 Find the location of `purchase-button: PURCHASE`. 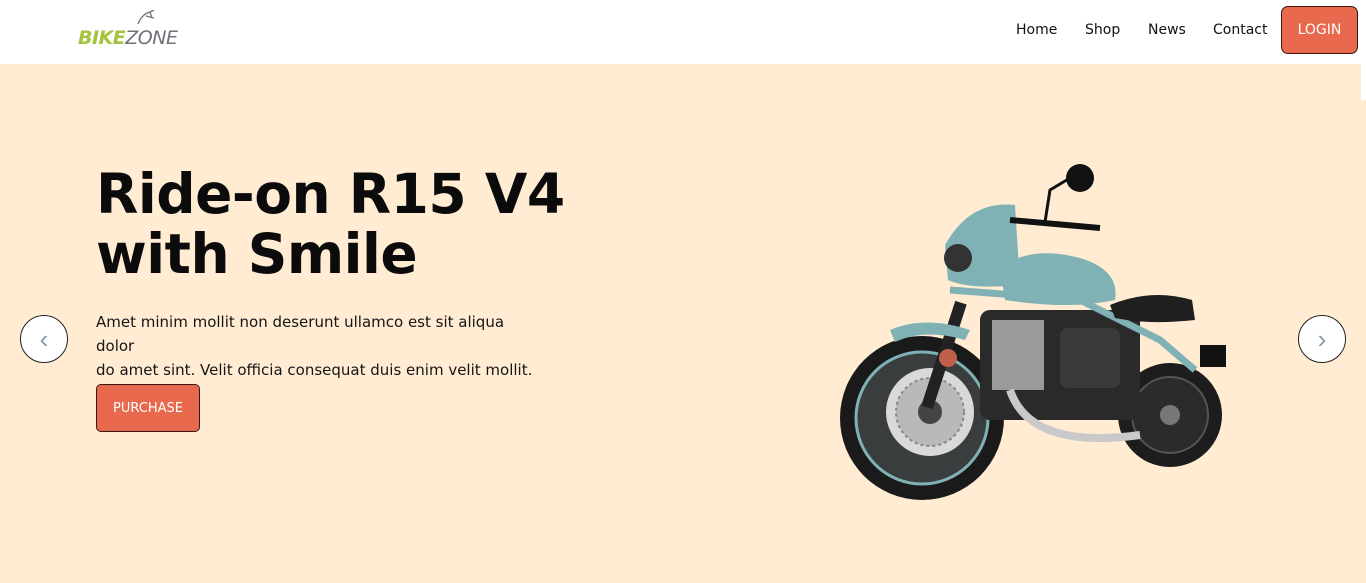

purchase-button: PURCHASE is located at coordinates (148, 408).